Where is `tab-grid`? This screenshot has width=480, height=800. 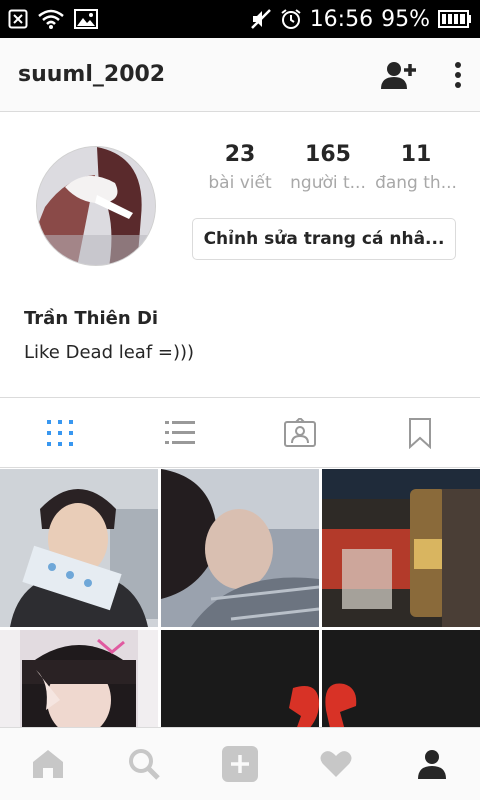
tab-grid is located at coordinates (60, 432).